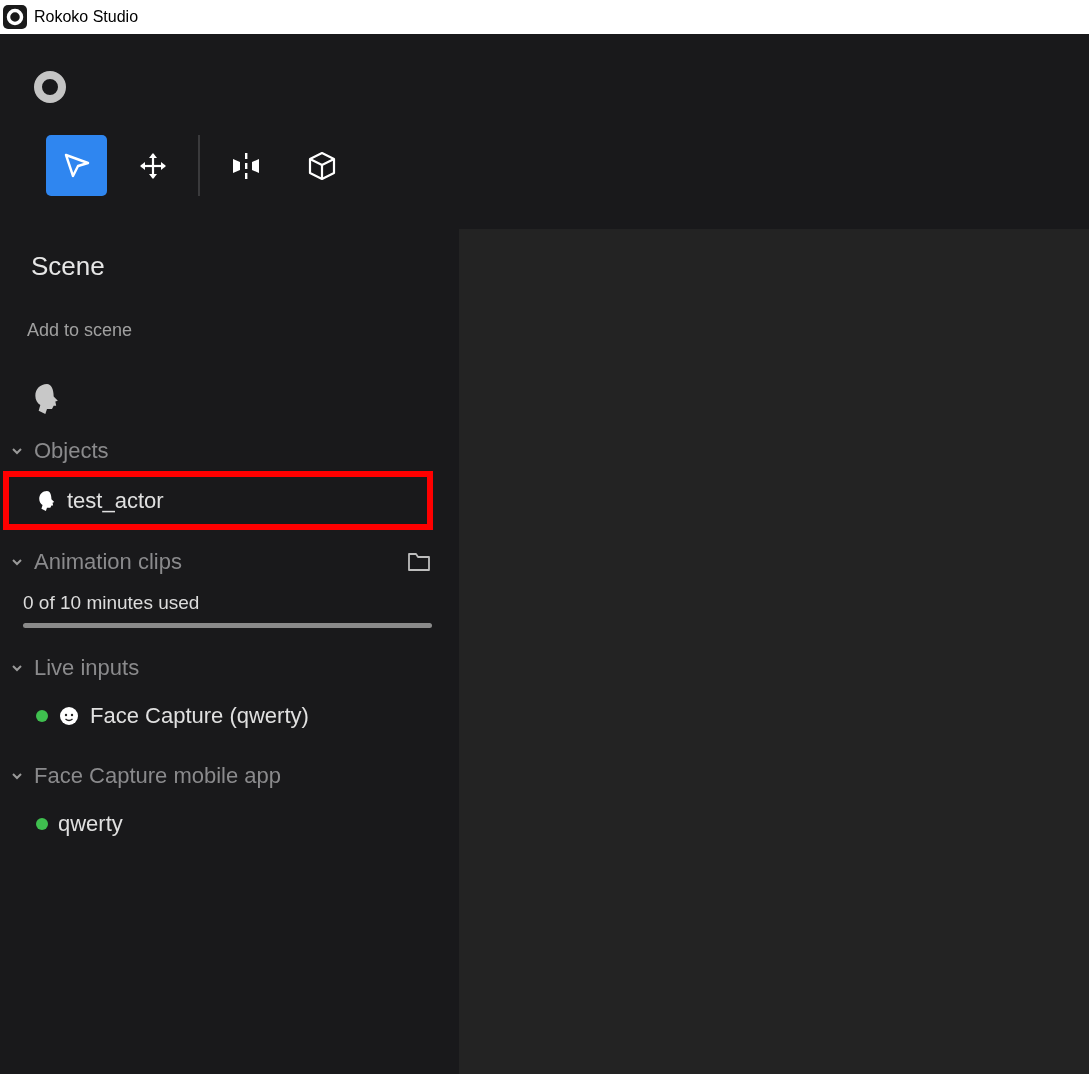 The height and width of the screenshot is (1074, 1089). Describe the element at coordinates (80, 330) in the screenshot. I see `add-to-scene-label: Add to scene` at that location.